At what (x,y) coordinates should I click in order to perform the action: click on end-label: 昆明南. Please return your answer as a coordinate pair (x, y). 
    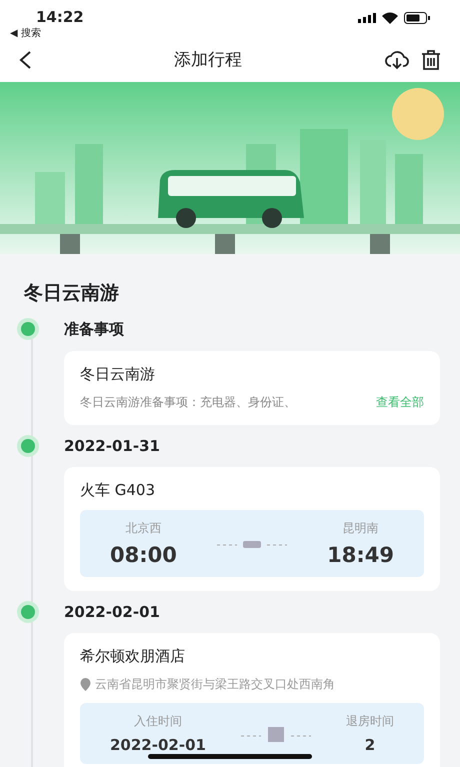
    Looking at the image, I should click on (360, 528).